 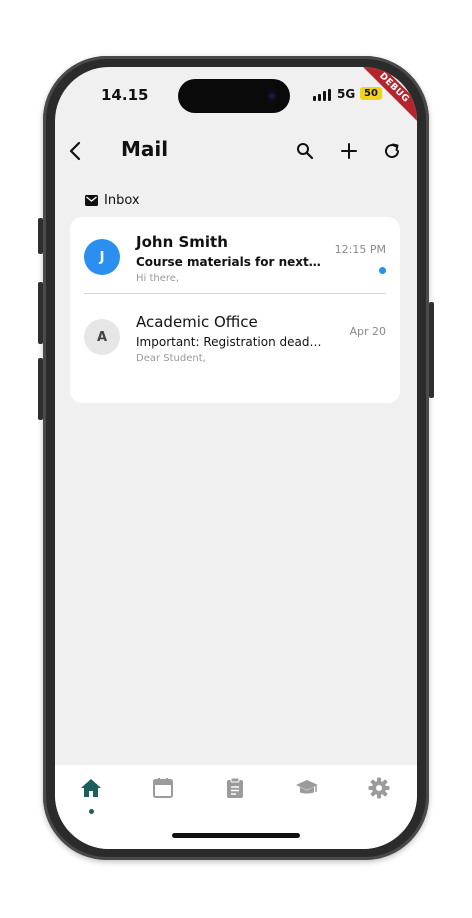 I want to click on nav-home, so click(x=91, y=788).